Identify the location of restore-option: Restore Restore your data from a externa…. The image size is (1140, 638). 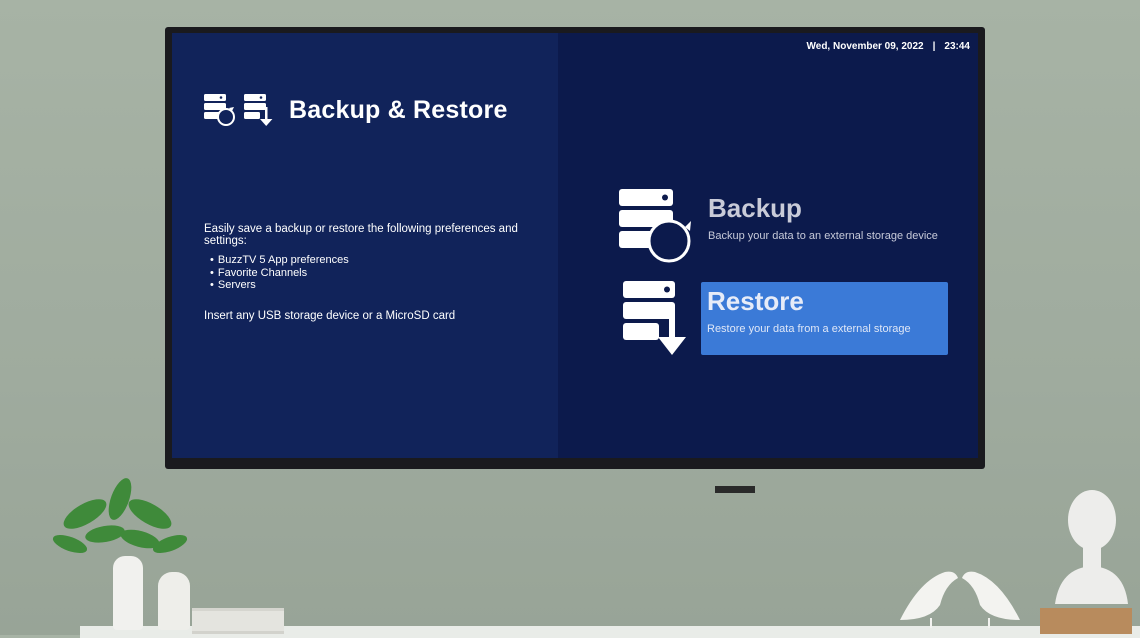
(824, 318).